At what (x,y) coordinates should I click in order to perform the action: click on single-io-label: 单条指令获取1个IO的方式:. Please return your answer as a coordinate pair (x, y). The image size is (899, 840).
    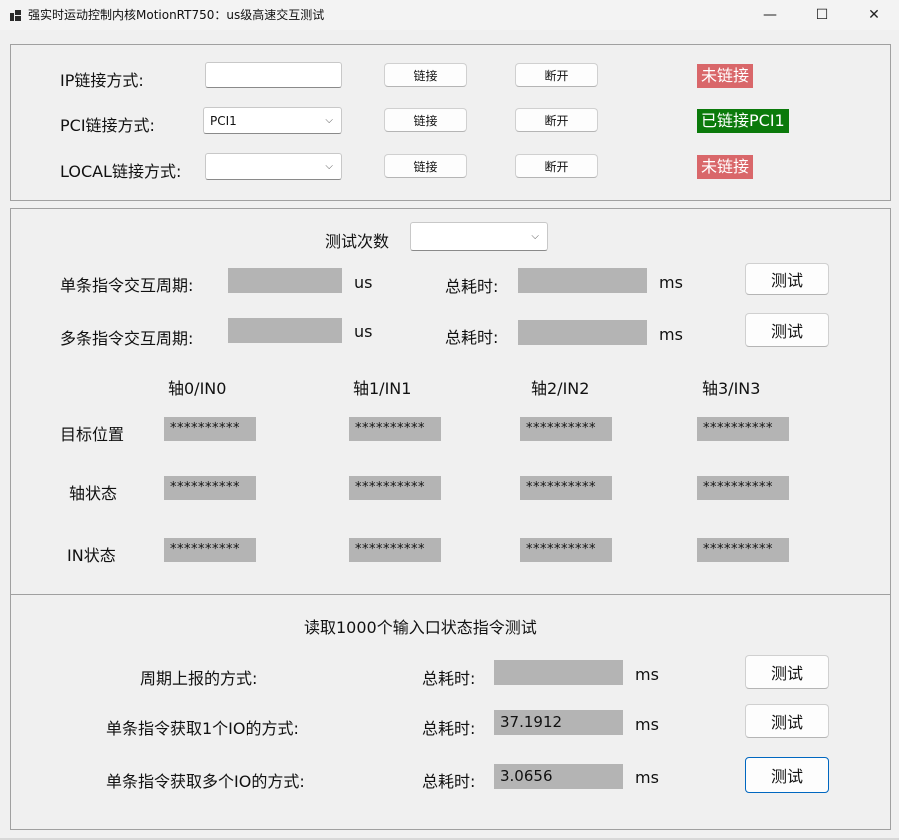
    Looking at the image, I should click on (202, 728).